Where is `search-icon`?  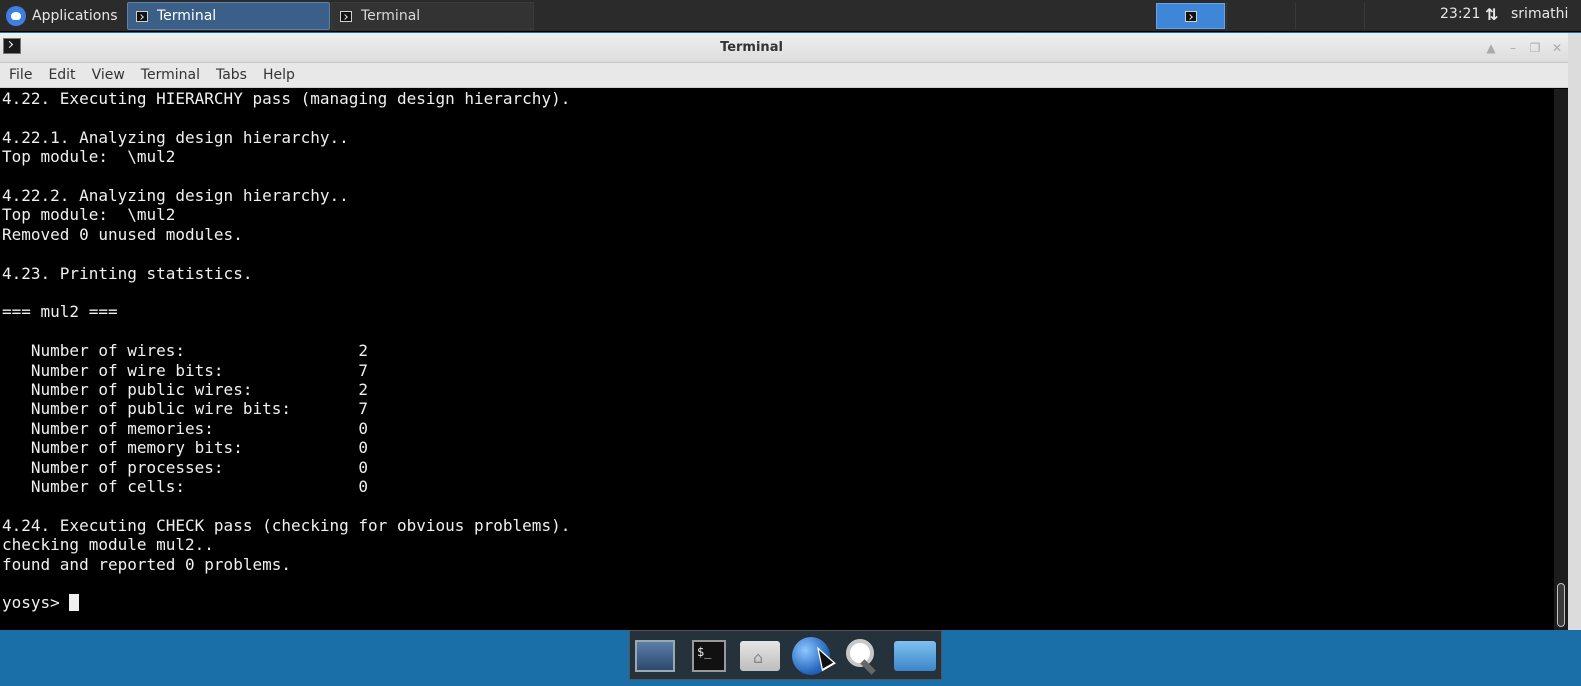 search-icon is located at coordinates (861, 656).